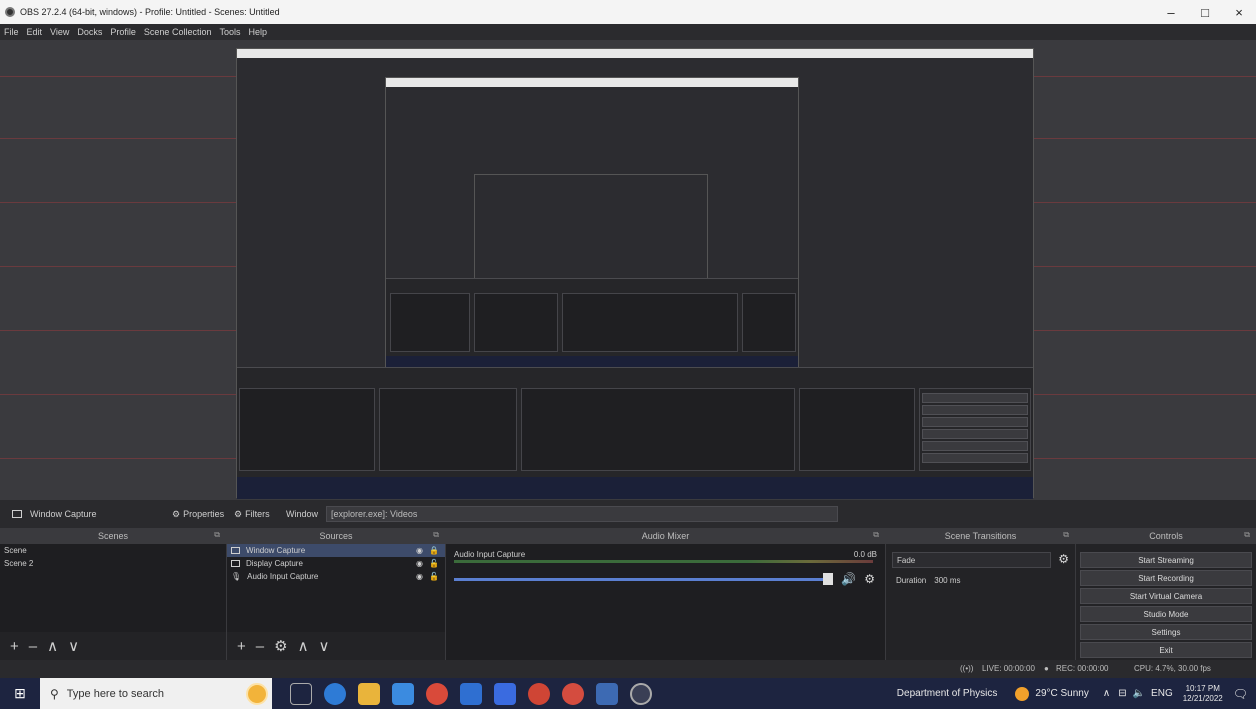 This screenshot has height=709, width=1256. Describe the element at coordinates (113, 536) in the screenshot. I see `scenes-header: Scenes ⧉` at that location.